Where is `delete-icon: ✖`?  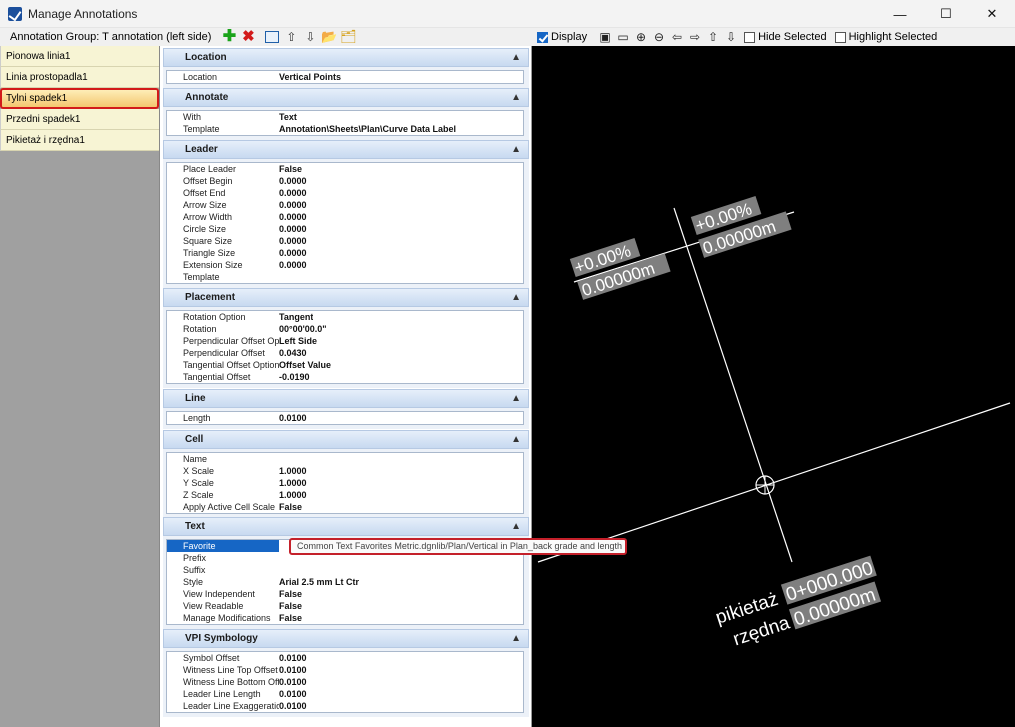 delete-icon: ✖ is located at coordinates (248, 37).